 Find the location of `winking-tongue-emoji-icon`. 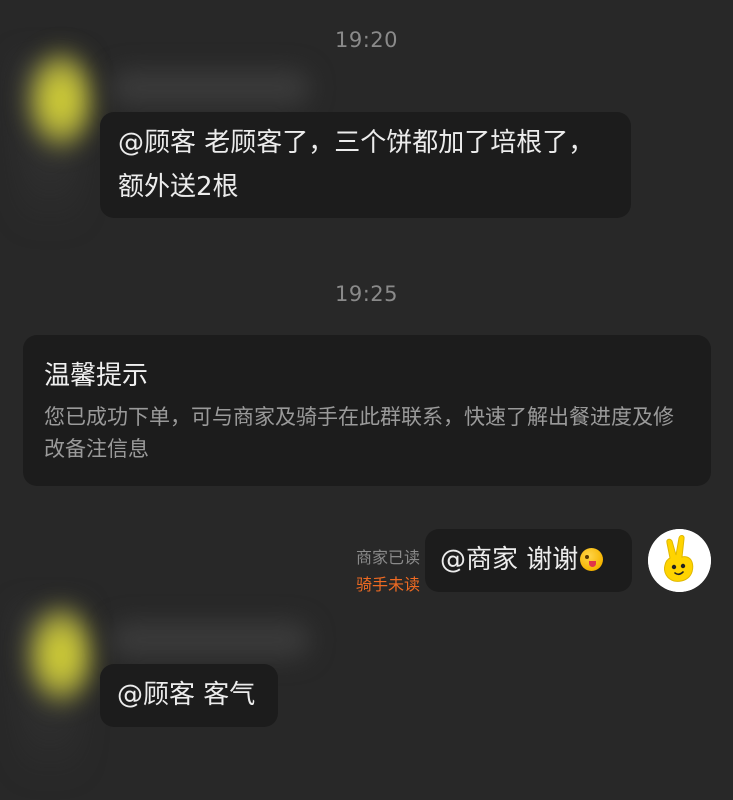

winking-tongue-emoji-icon is located at coordinates (592, 559).